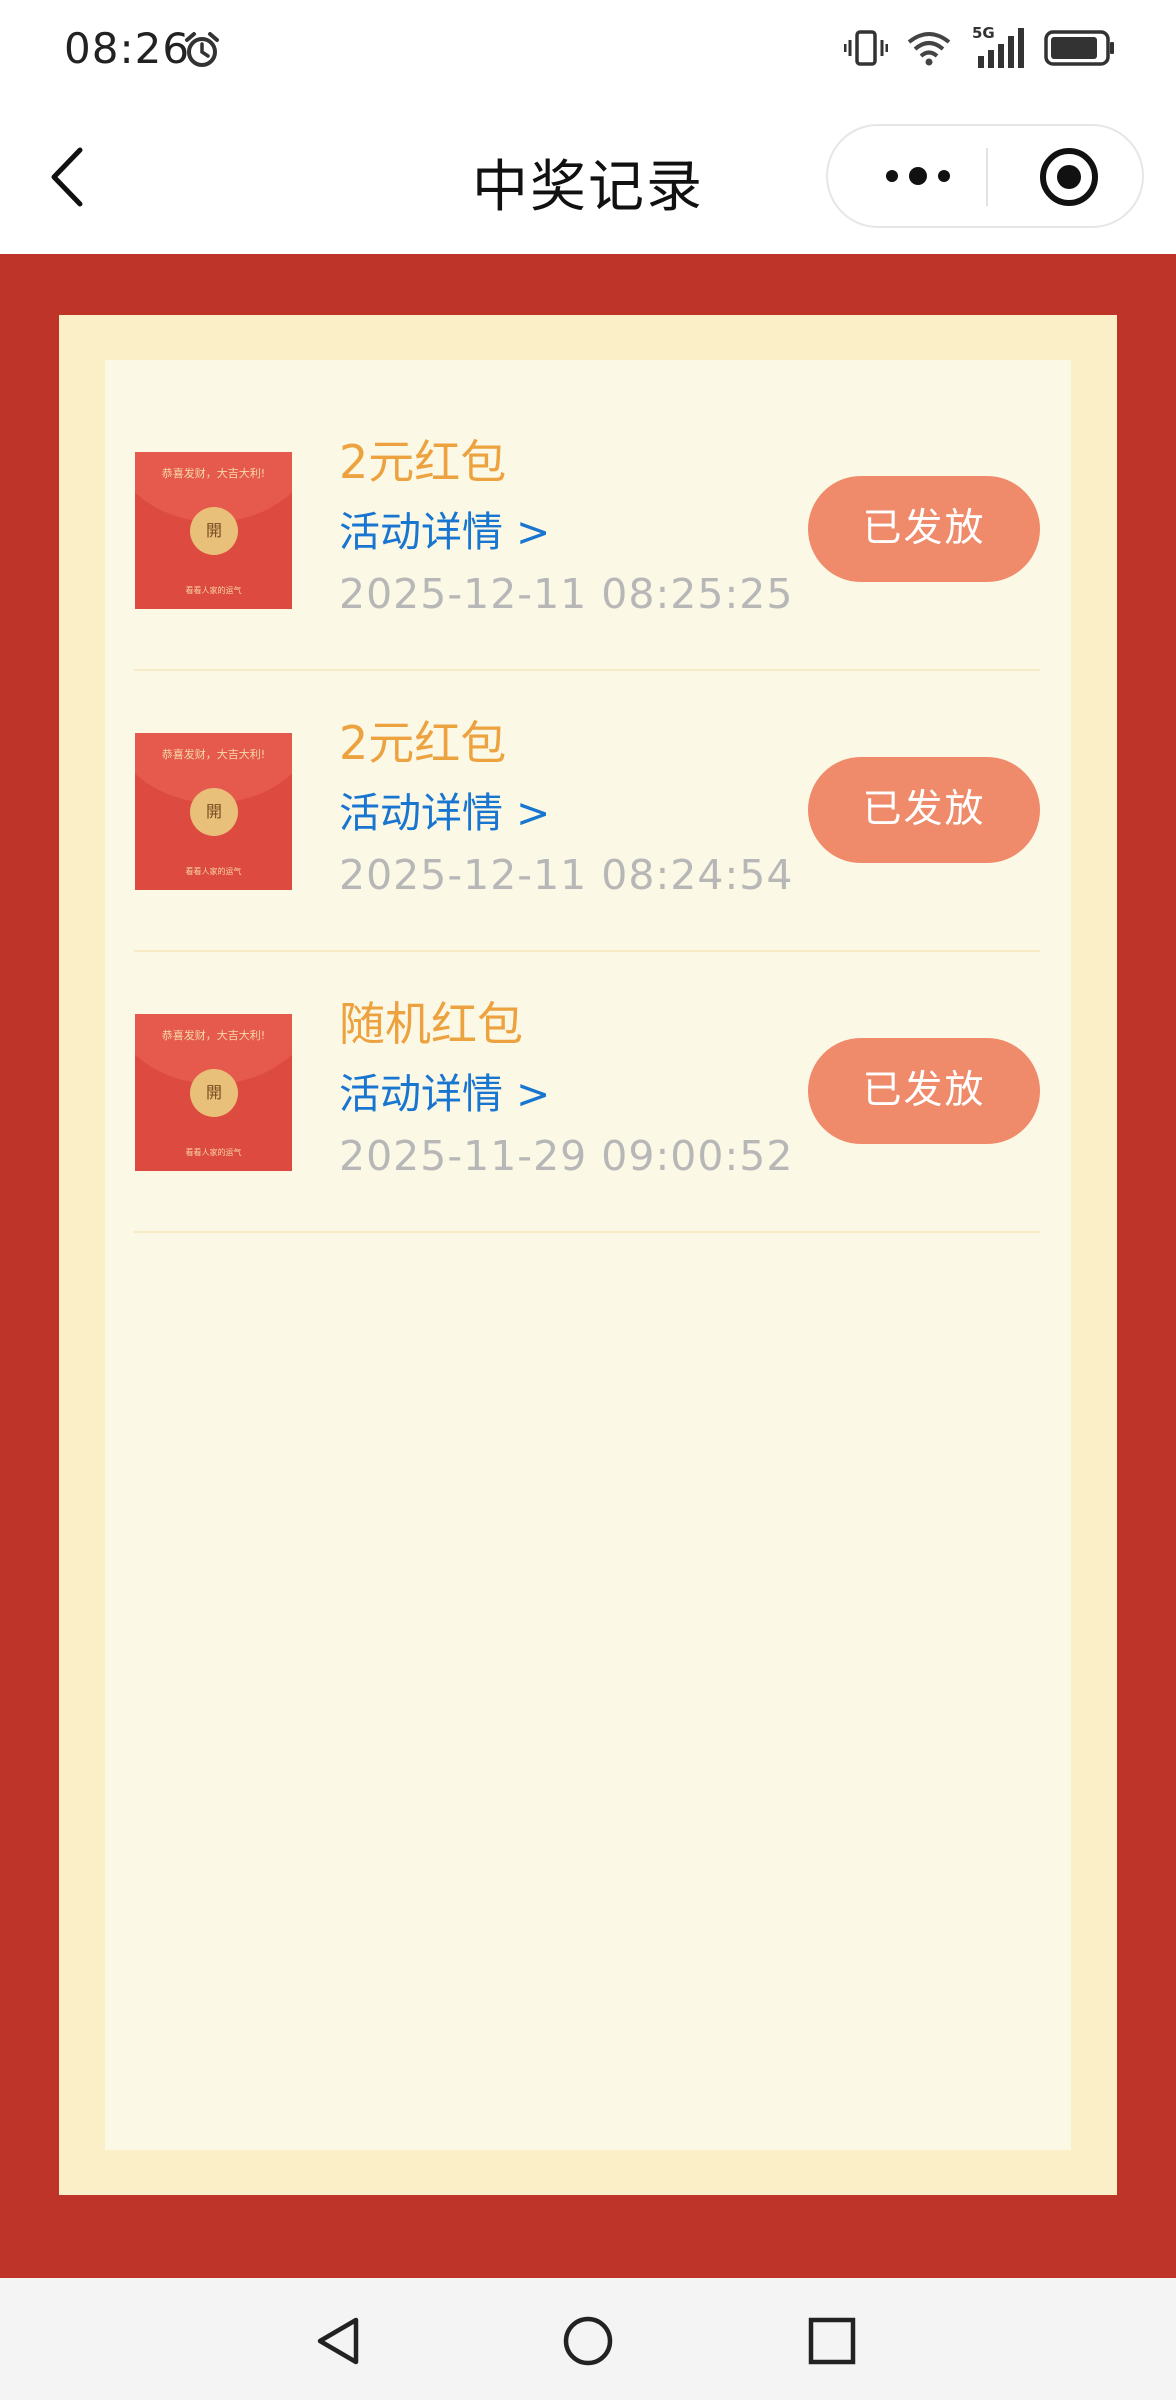  I want to click on record-title: 随机红包, so click(431, 1024).